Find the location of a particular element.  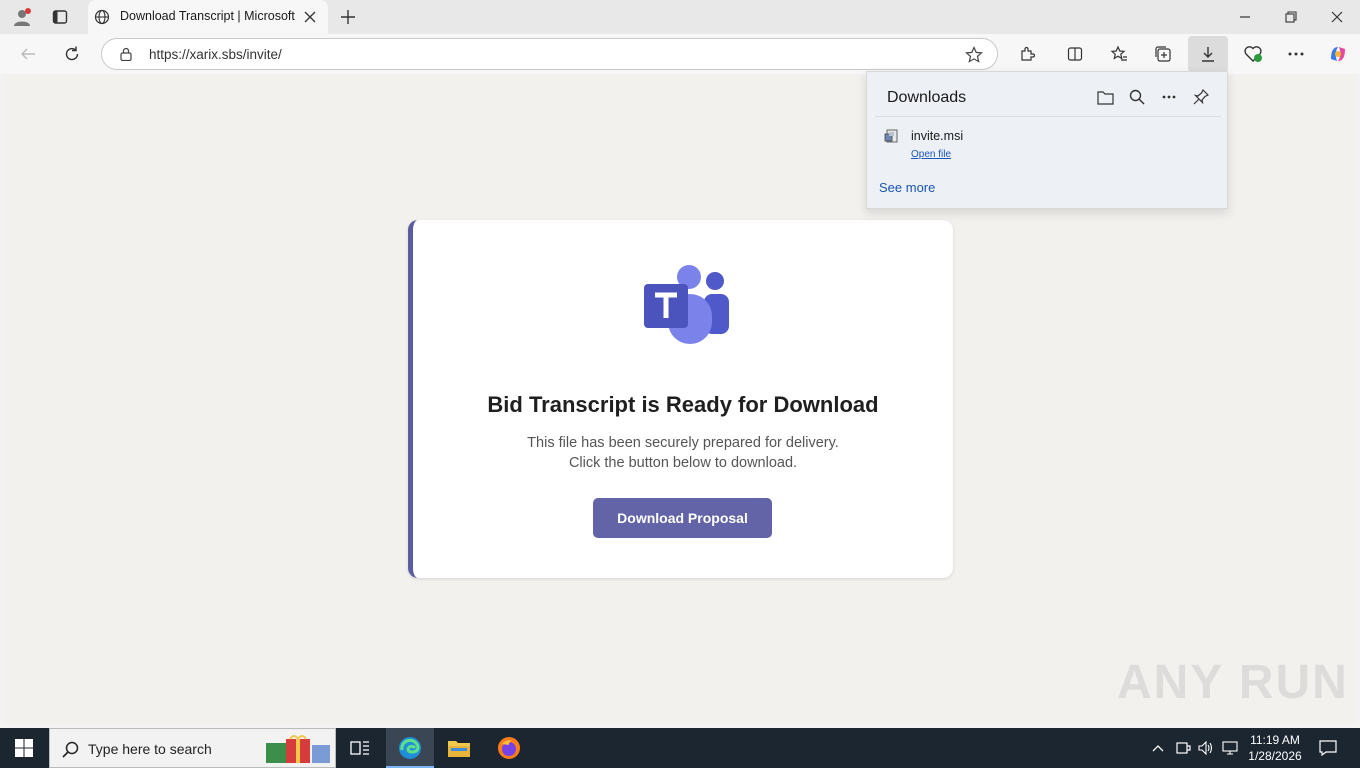

favorite-star-icon is located at coordinates (974, 55).